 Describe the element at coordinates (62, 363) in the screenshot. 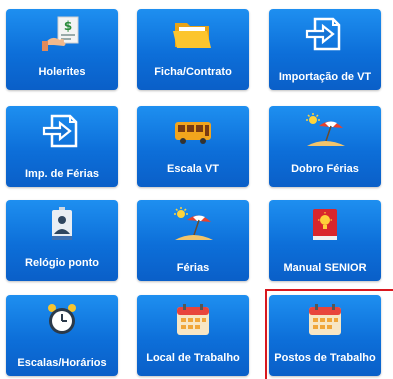

I see `tile-label: Escalas/Horários` at that location.